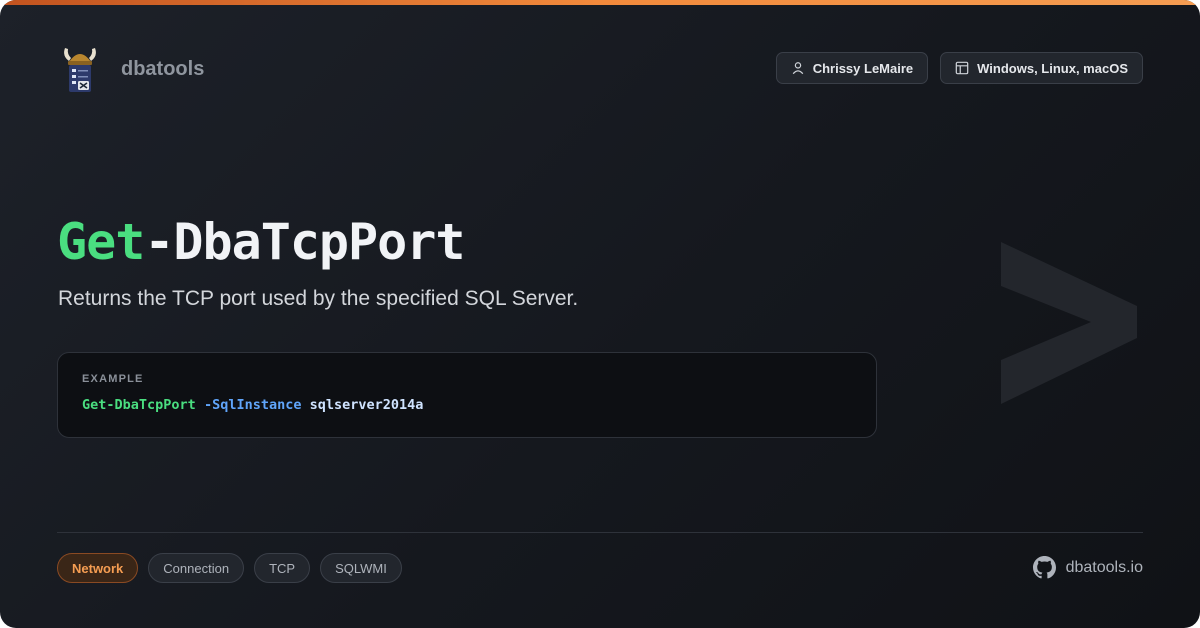  Describe the element at coordinates (863, 68) in the screenshot. I see `author-label: Chrissy LeMaire` at that location.